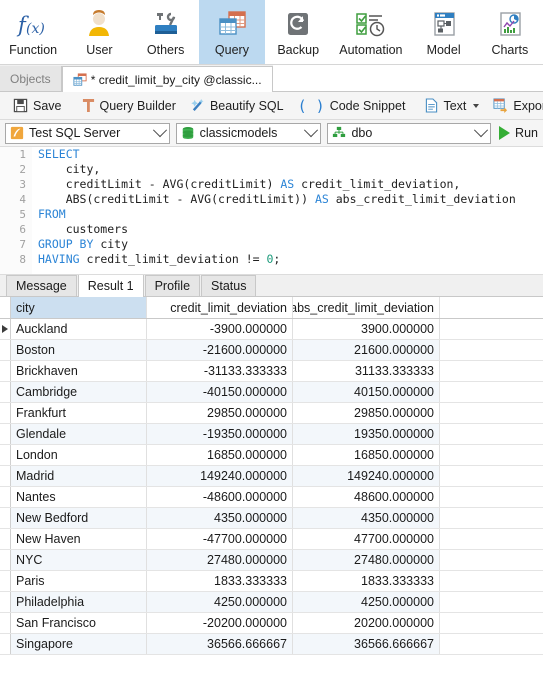 The width and height of the screenshot is (543, 676). I want to click on ribbon-button-query: Query, so click(232, 32).